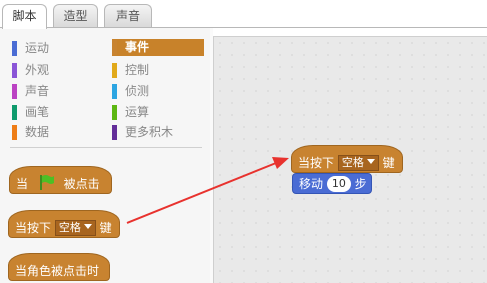 The height and width of the screenshot is (283, 487). What do you see at coordinates (57, 112) in the screenshot?
I see `category-pen: 画笔` at bounding box center [57, 112].